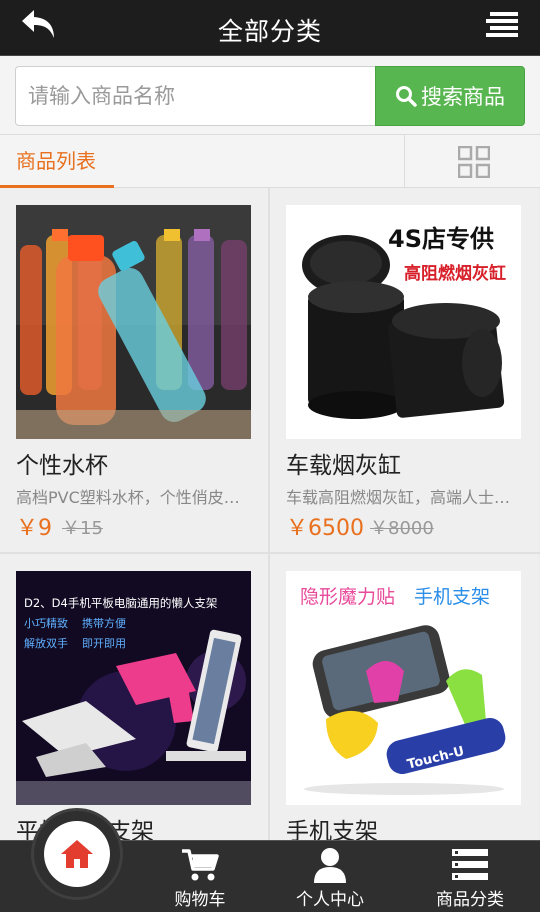  I want to click on list-tabs: 商品列表, so click(270, 161).